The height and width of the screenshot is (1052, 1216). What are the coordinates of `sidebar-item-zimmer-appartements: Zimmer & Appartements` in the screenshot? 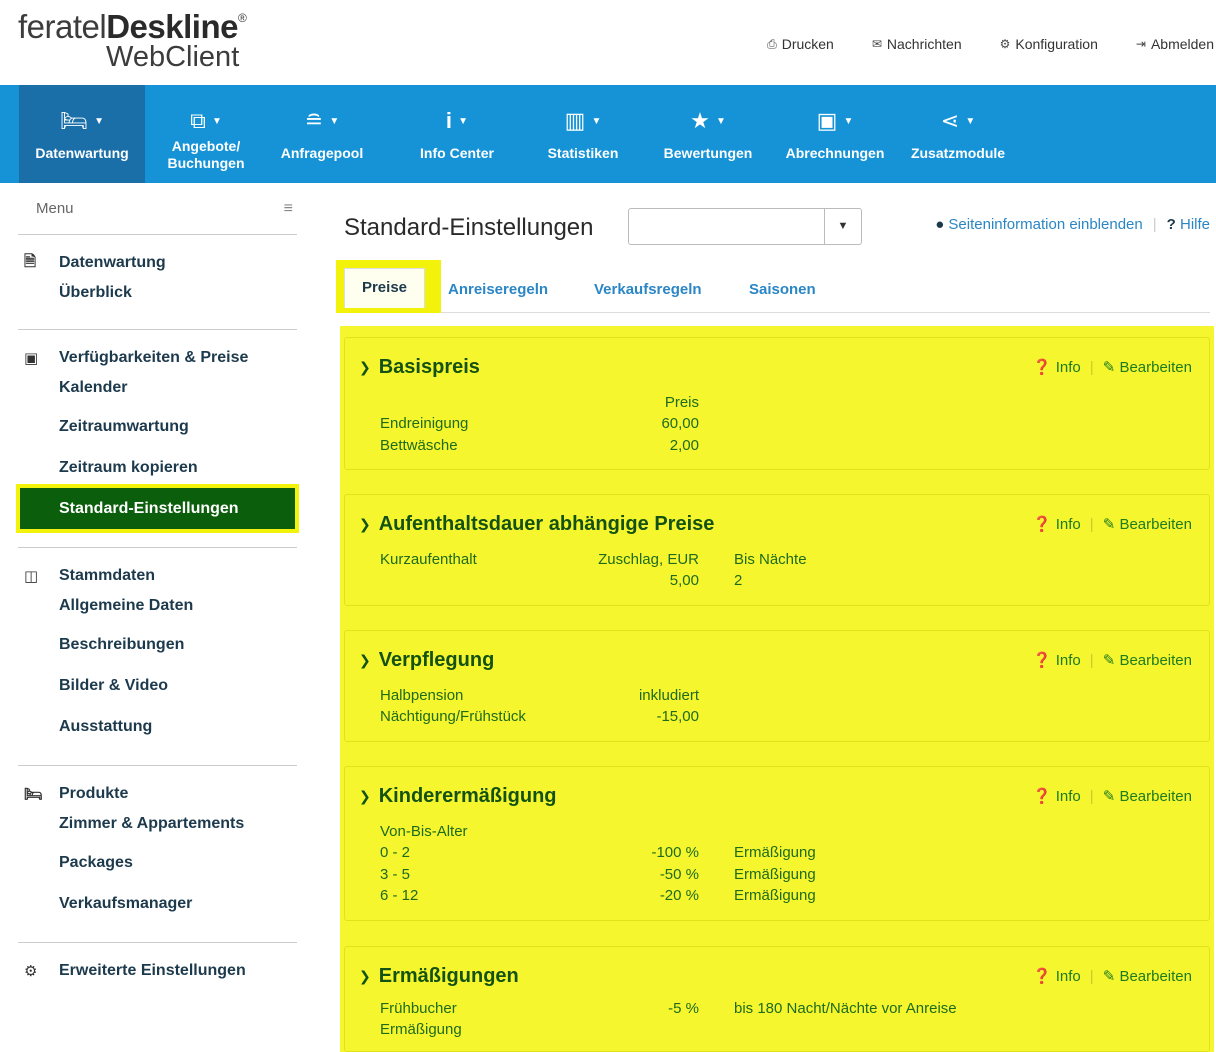 It's located at (157, 824).